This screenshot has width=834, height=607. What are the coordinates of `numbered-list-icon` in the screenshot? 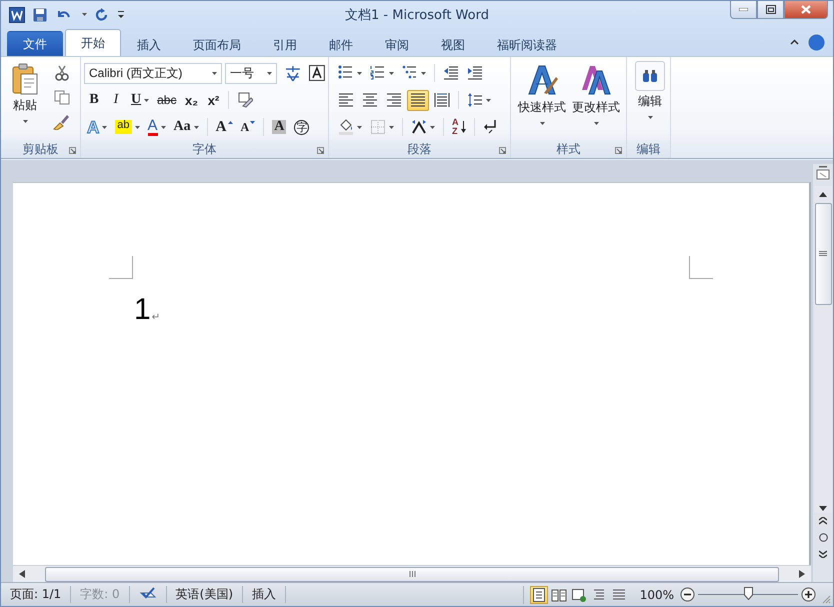 It's located at (378, 73).